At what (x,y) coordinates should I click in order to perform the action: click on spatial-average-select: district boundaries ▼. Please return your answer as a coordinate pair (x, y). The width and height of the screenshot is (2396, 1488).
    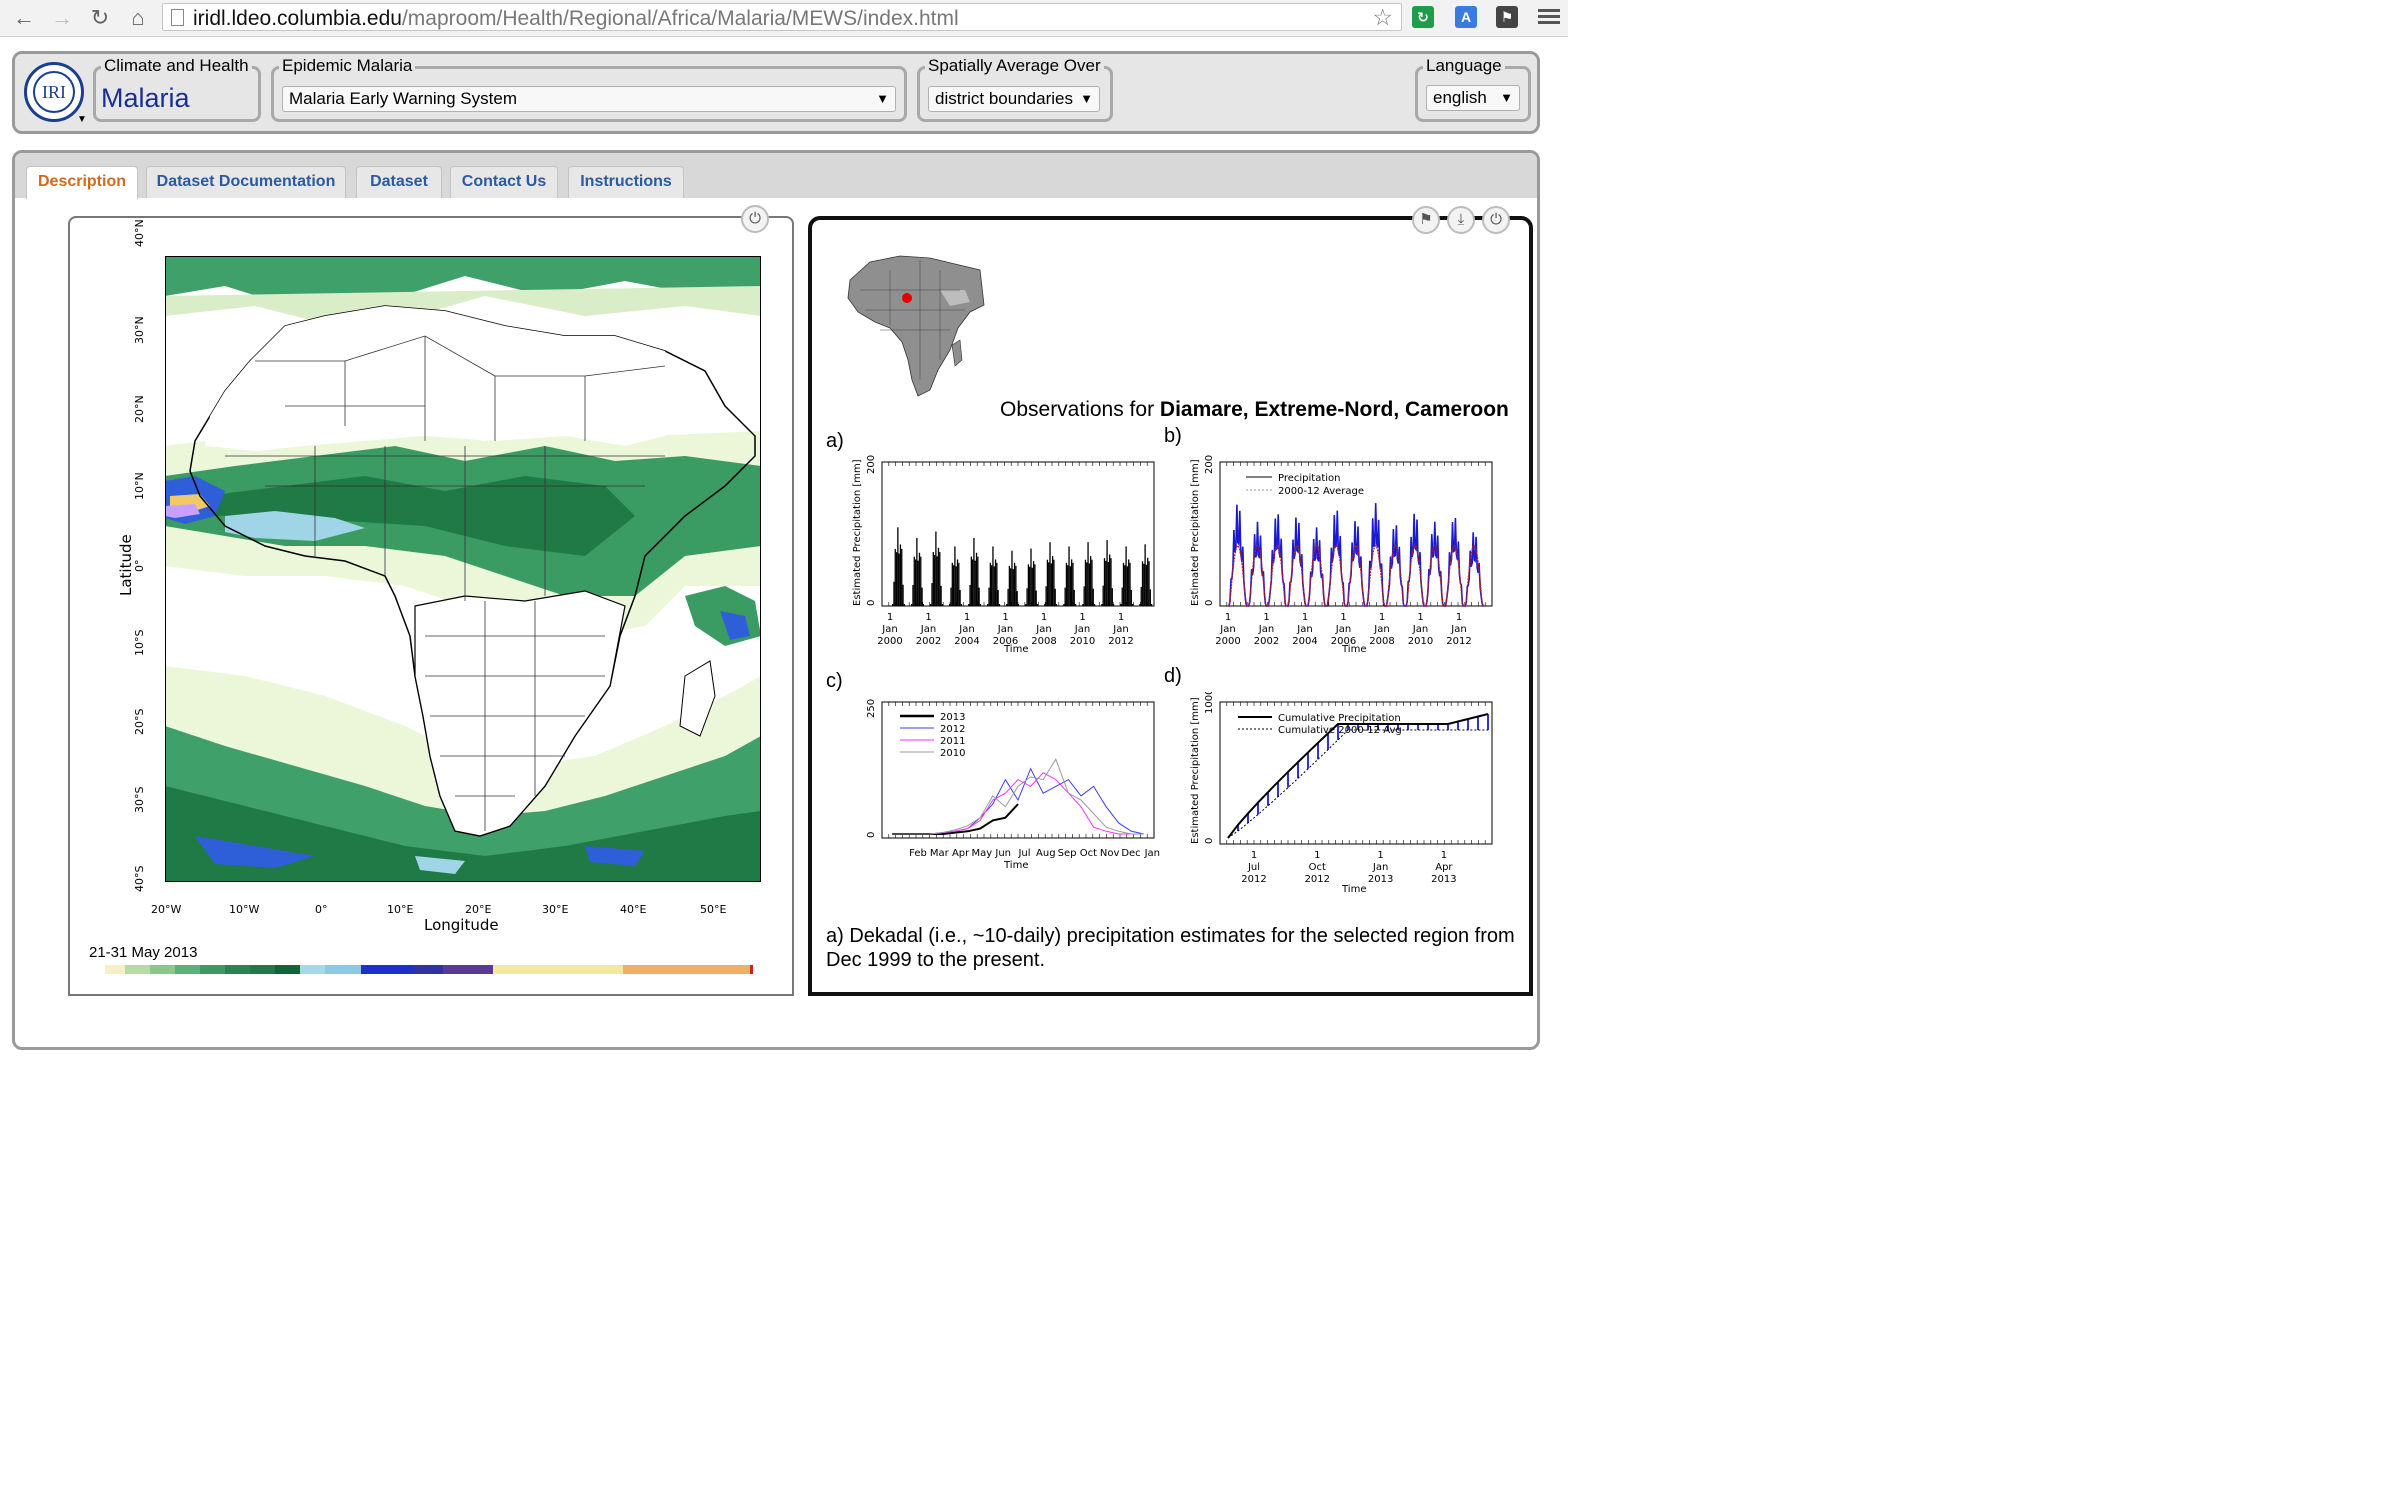
    Looking at the image, I should click on (1014, 99).